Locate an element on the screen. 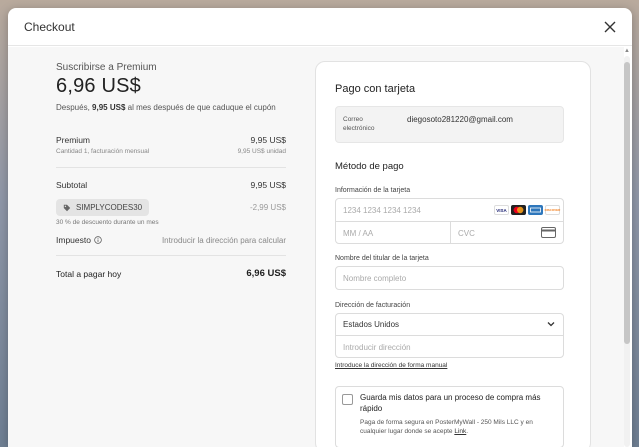  tag-icon is located at coordinates (67, 207).